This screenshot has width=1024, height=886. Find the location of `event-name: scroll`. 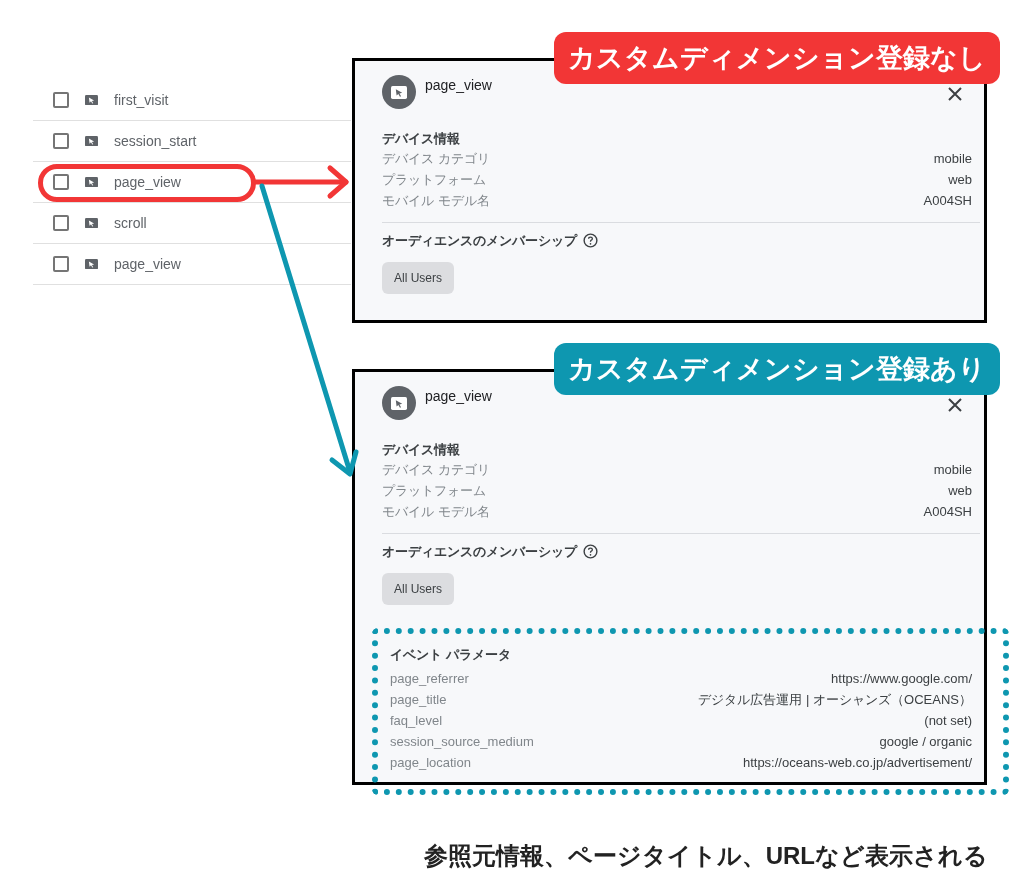

event-name: scroll is located at coordinates (130, 223).